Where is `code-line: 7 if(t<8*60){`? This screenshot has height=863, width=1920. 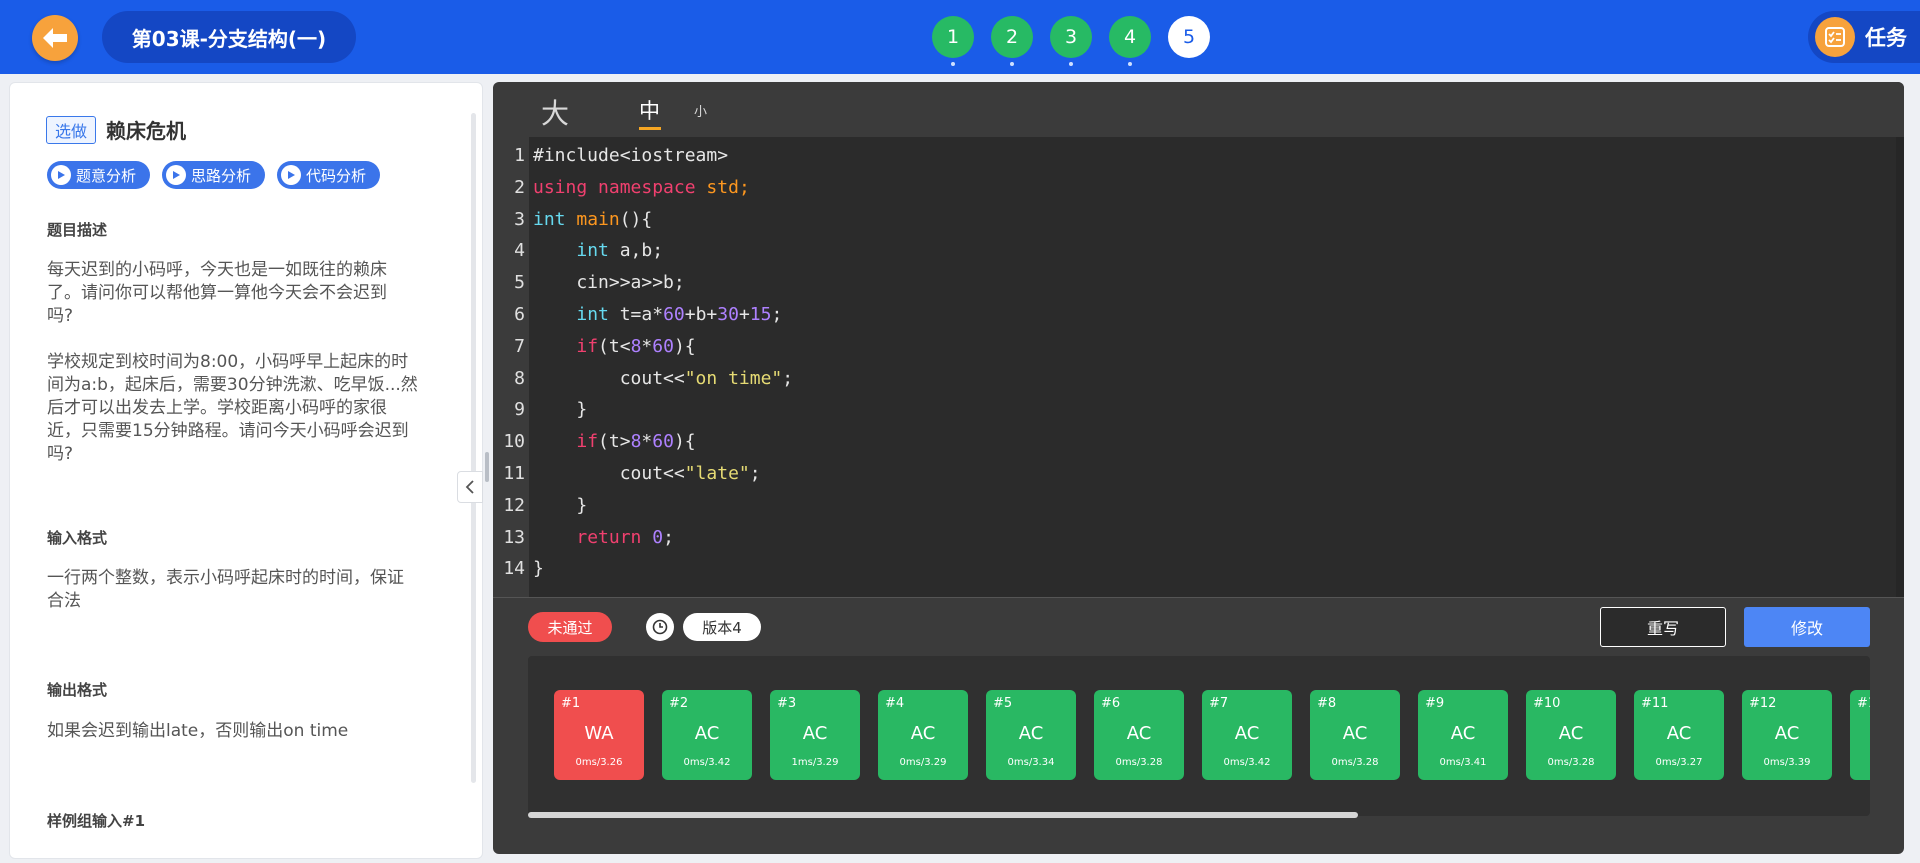
code-line: 7 if(t<8*60){ is located at coordinates (1198, 347).